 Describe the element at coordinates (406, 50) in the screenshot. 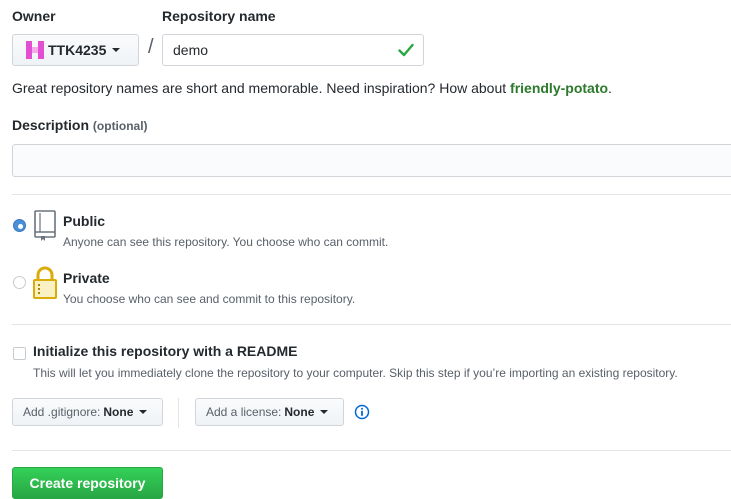

I see `check-icon` at that location.